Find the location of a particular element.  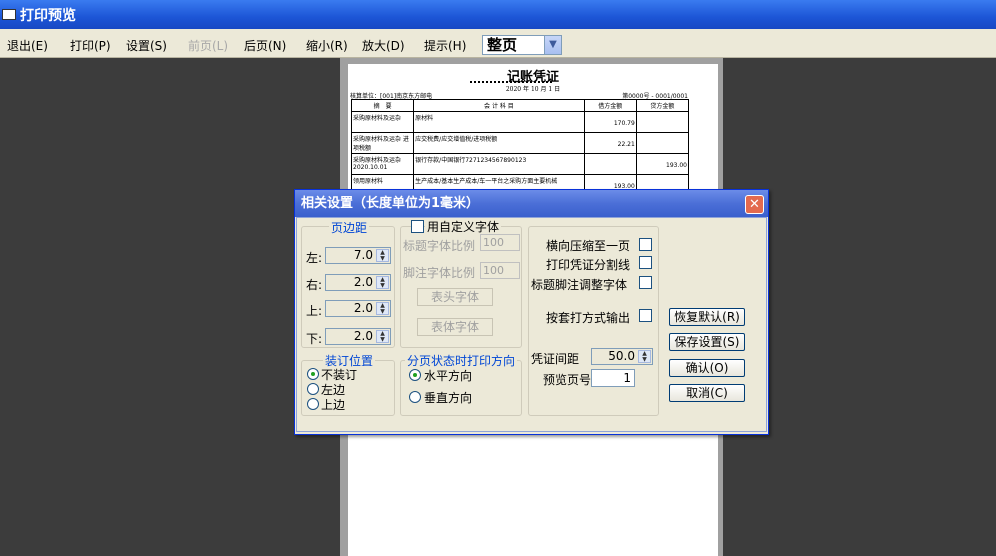

split-line-checkbox is located at coordinates (645, 262).